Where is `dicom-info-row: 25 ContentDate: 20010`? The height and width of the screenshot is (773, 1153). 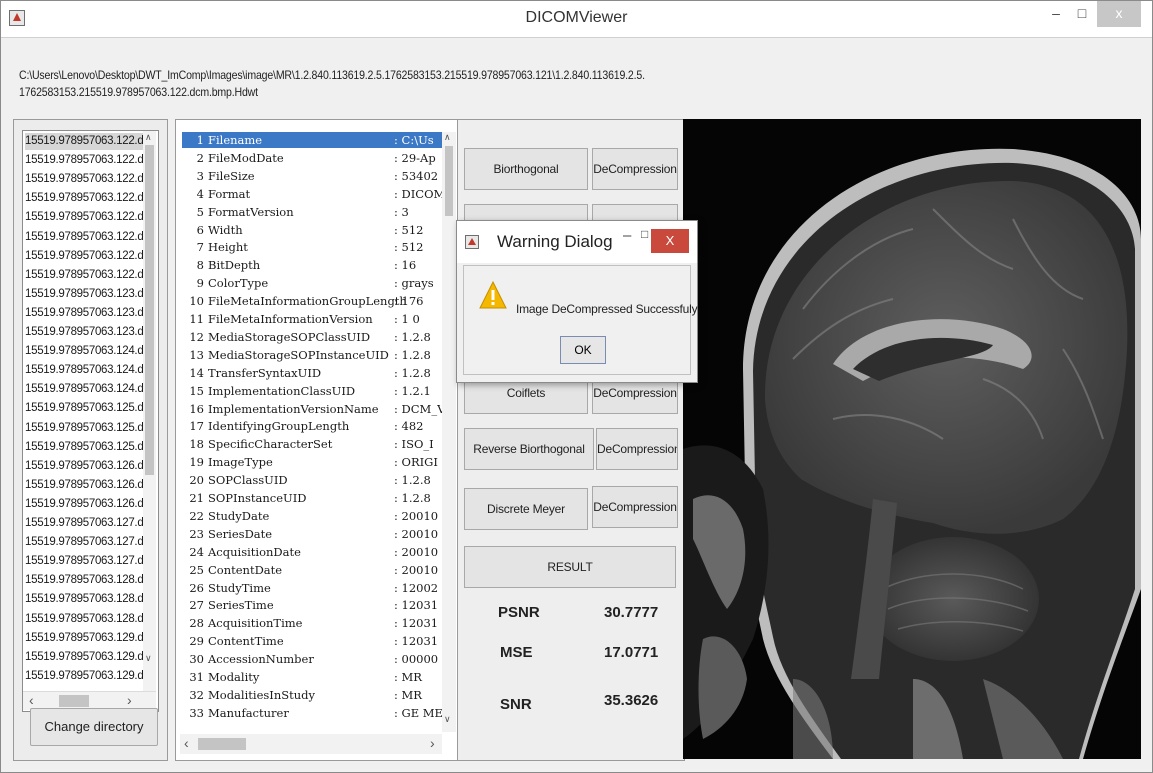 dicom-info-row: 25 ContentDate: 20010 is located at coordinates (312, 570).